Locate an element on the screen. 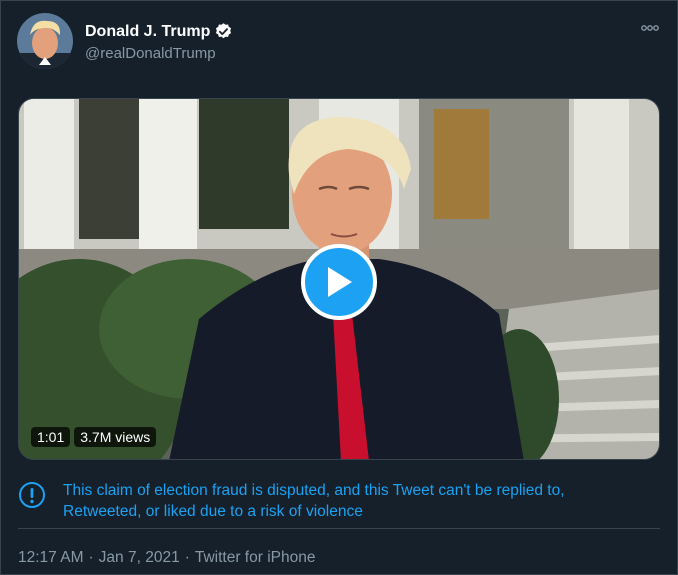  play-icon is located at coordinates (340, 282).